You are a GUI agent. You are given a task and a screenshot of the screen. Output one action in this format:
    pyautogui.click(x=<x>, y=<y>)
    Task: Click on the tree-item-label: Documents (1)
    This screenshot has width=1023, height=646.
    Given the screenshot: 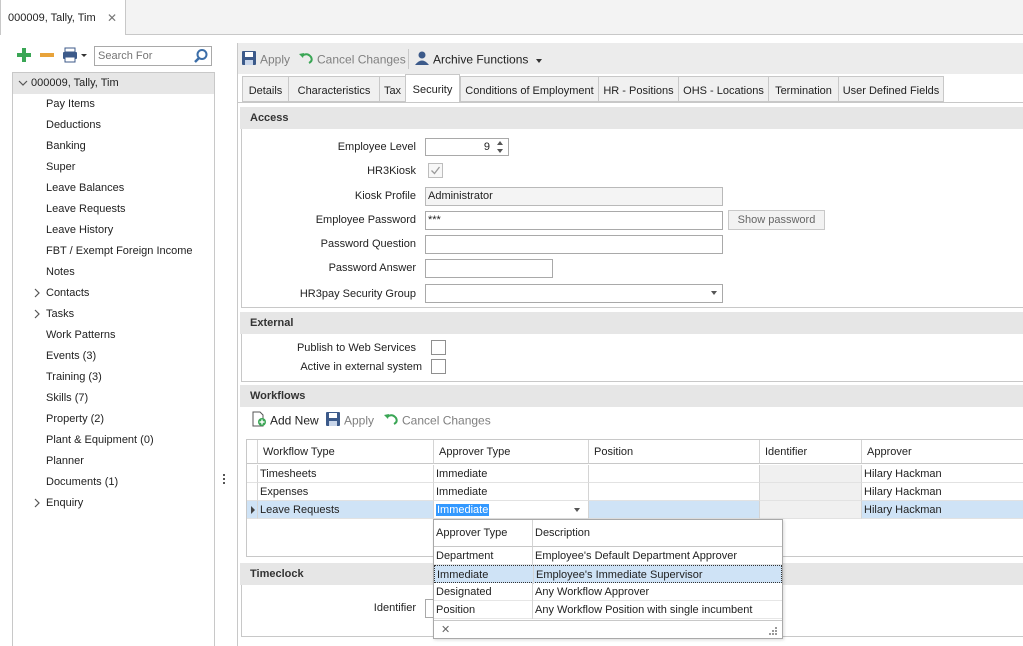 What is the action you would take?
    pyautogui.click(x=82, y=482)
    